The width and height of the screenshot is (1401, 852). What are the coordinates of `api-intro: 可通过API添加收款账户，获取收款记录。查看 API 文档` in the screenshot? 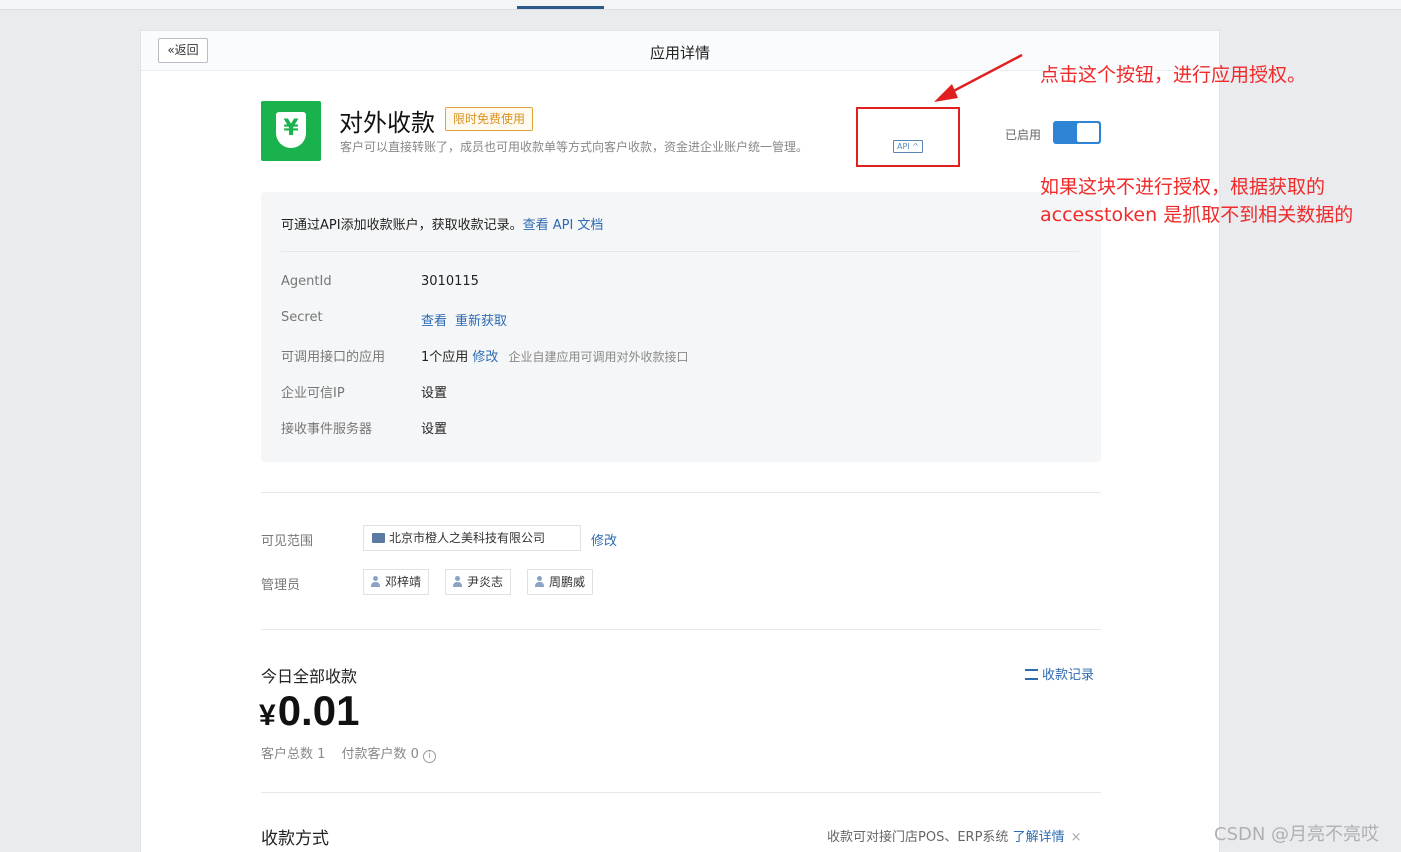 It's located at (442, 223).